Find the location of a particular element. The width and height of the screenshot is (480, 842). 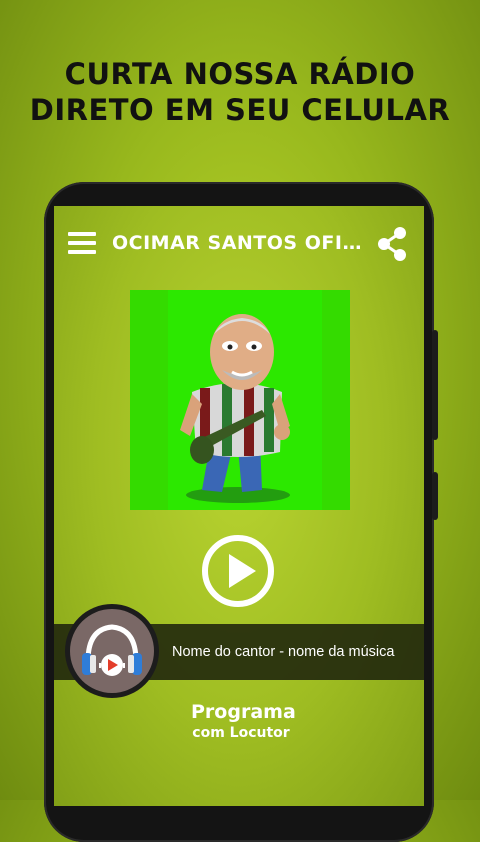

hamburger-menu-icon is located at coordinates (82, 243).